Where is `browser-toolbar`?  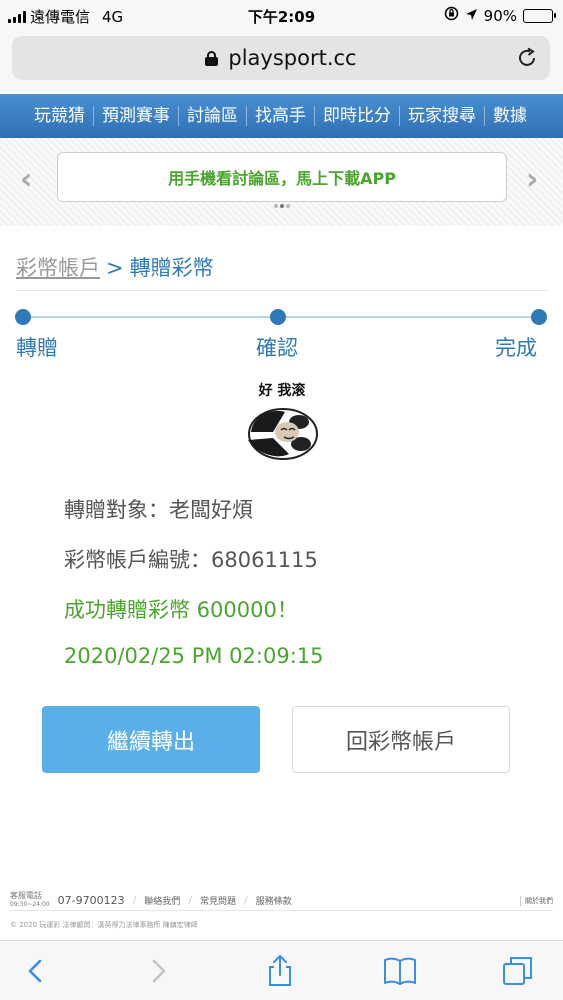
browser-toolbar is located at coordinates (281, 970).